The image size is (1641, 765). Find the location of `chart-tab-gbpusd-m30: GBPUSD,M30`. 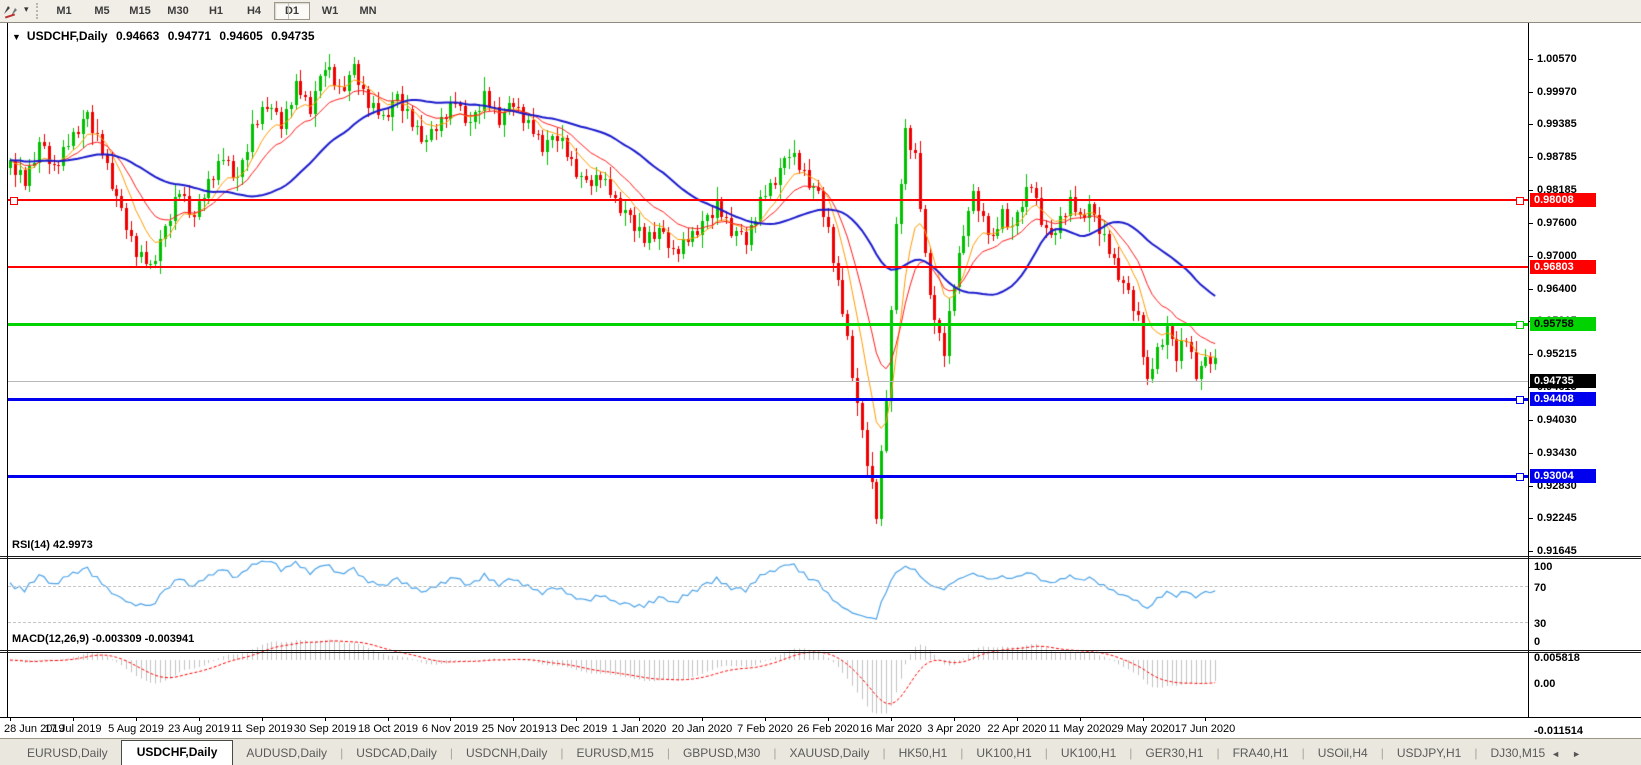

chart-tab-gbpusd-m30: GBPUSD,M30 is located at coordinates (721, 754).